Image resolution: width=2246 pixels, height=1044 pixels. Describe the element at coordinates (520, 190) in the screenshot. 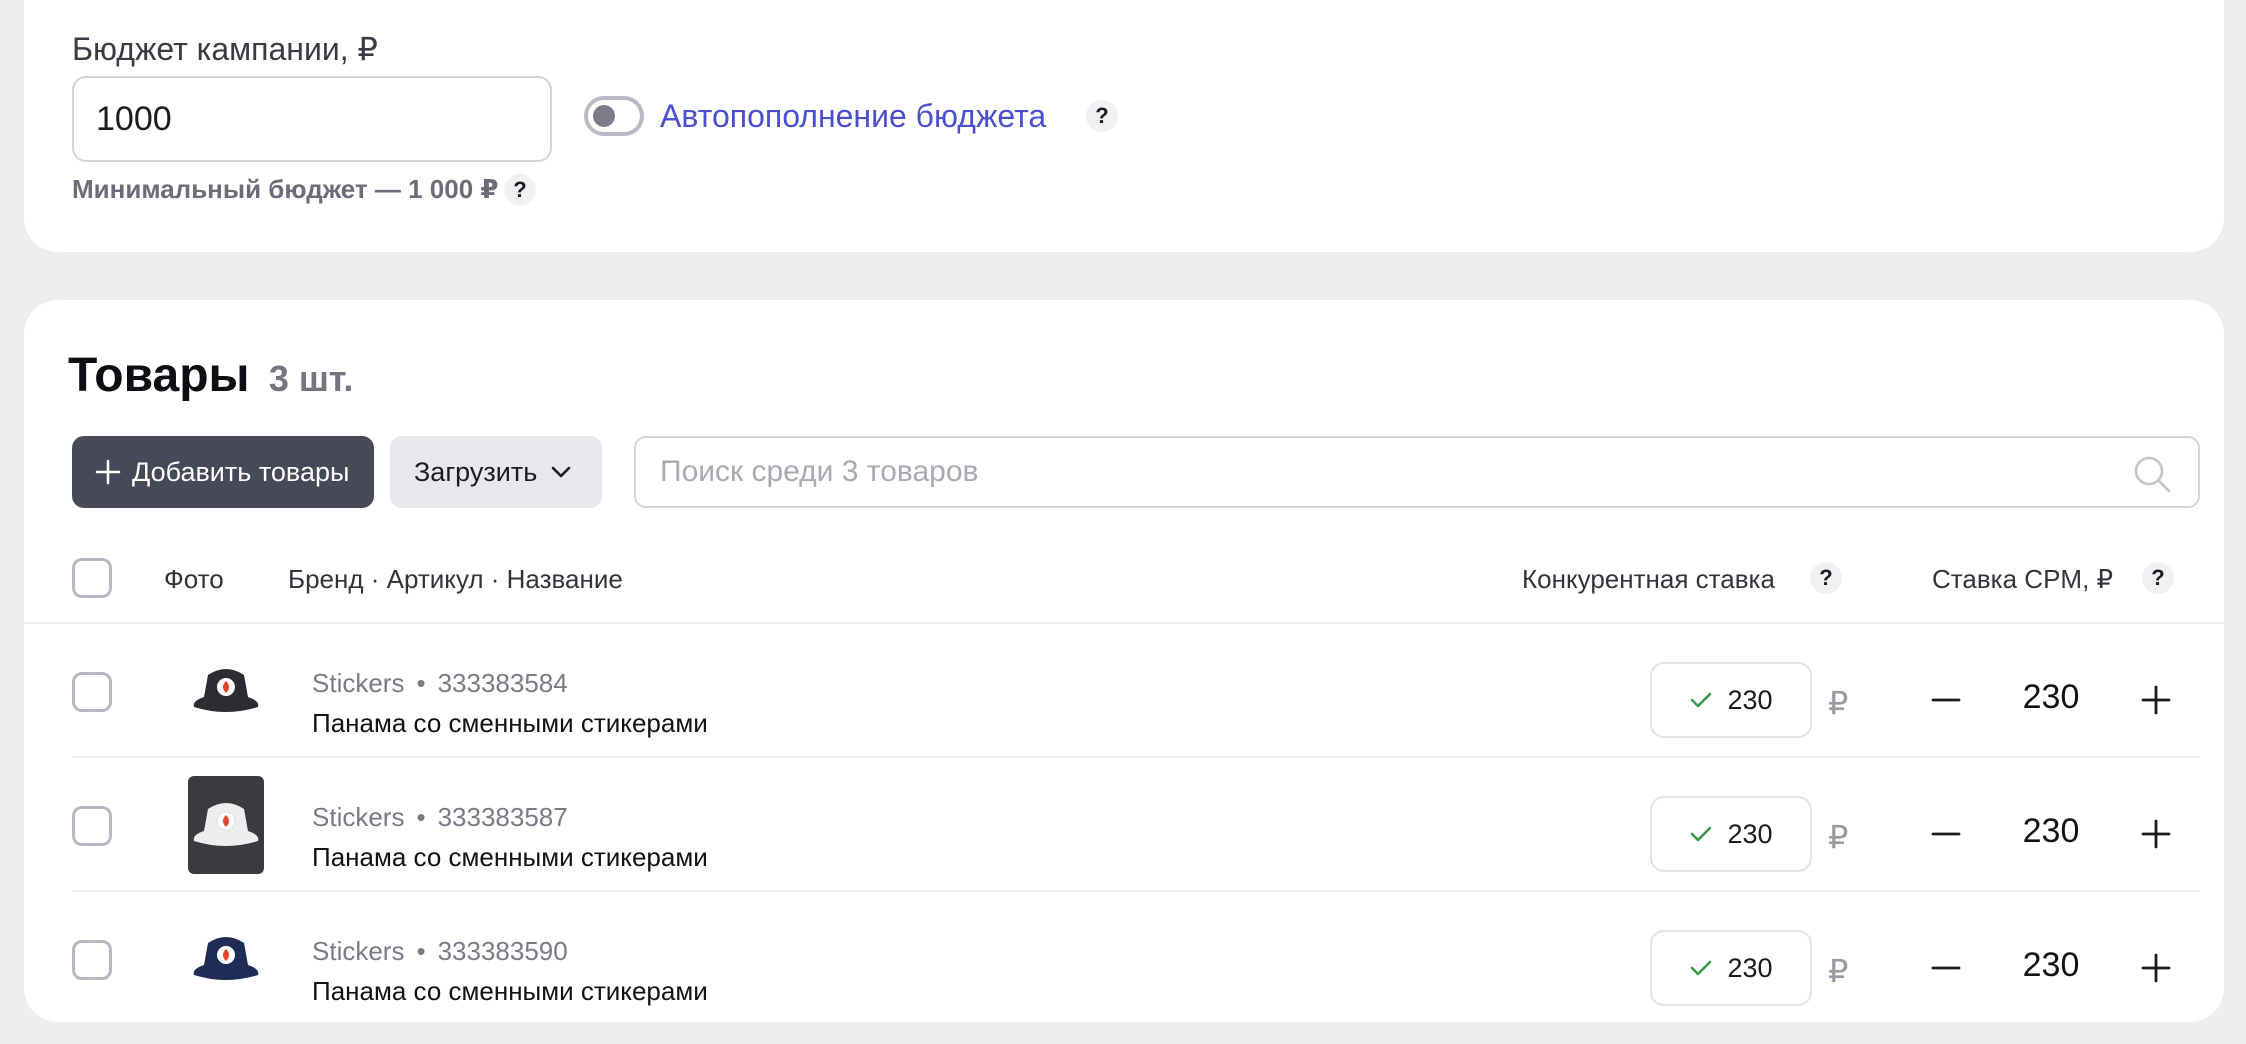

I see `min-budget-help-icon: ?` at that location.